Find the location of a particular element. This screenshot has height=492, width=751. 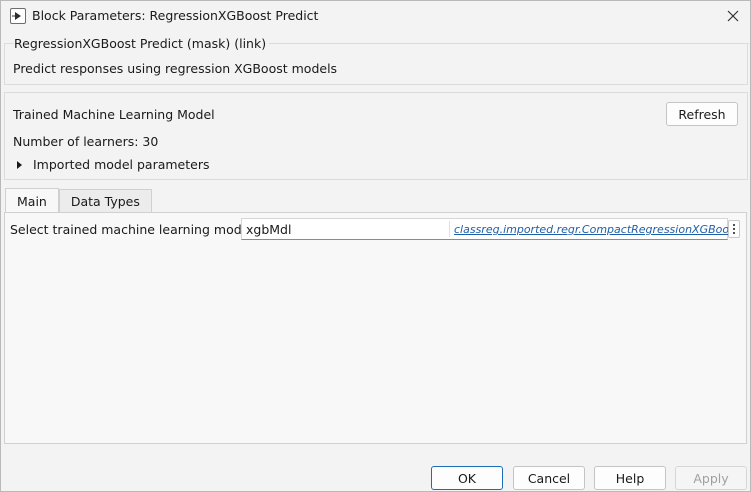

simulink-block-icon is located at coordinates (18, 16).